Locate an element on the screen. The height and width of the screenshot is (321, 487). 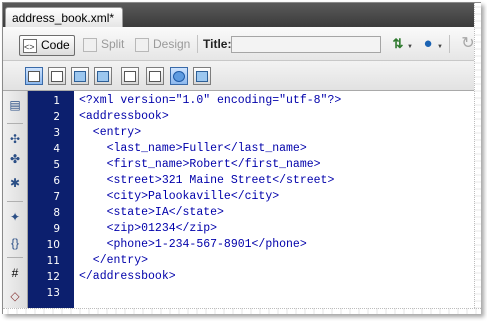
code-view-button: Code is located at coordinates (47, 46).